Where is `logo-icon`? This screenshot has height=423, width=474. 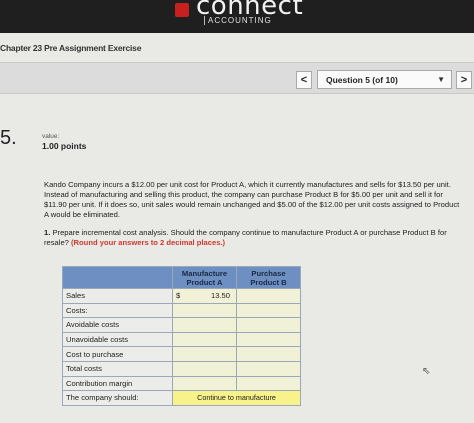 logo-icon is located at coordinates (182, 10).